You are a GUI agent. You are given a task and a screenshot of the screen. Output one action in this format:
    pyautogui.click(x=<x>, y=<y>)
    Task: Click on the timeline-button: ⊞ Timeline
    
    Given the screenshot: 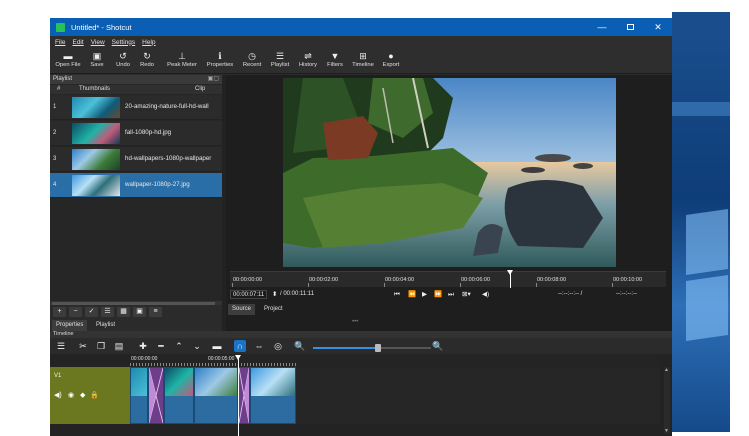 What is the action you would take?
    pyautogui.click(x=363, y=61)
    